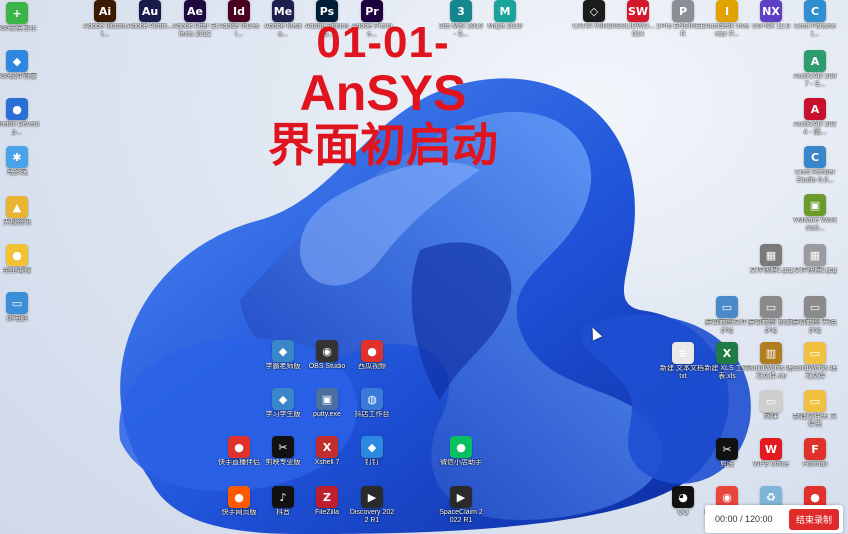 The height and width of the screenshot is (534, 848). I want to click on icon-wechat-store-icon: ●, so click(461, 447).